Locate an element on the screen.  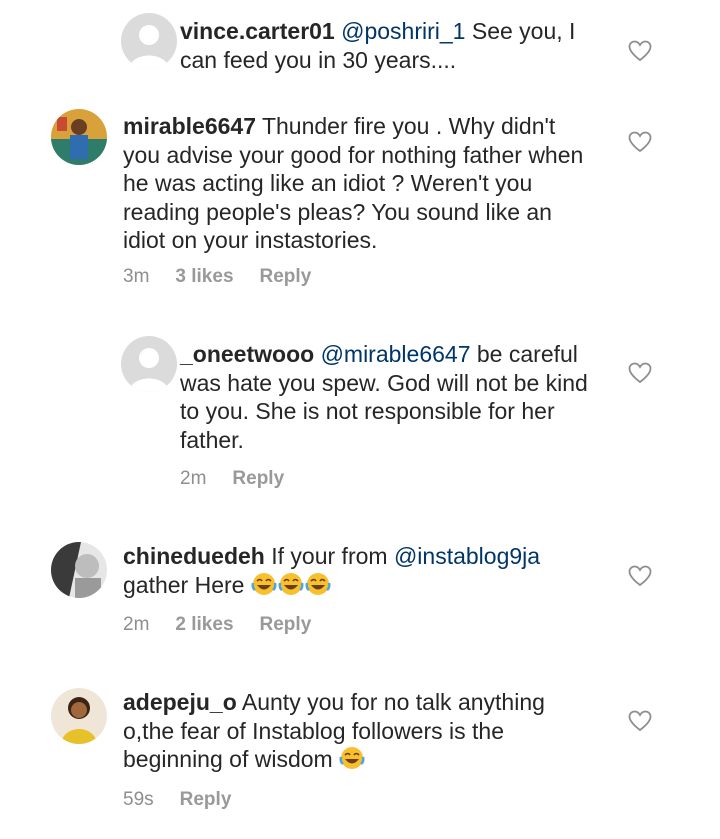
comment-meta: 59s Reply is located at coordinates (190, 800).